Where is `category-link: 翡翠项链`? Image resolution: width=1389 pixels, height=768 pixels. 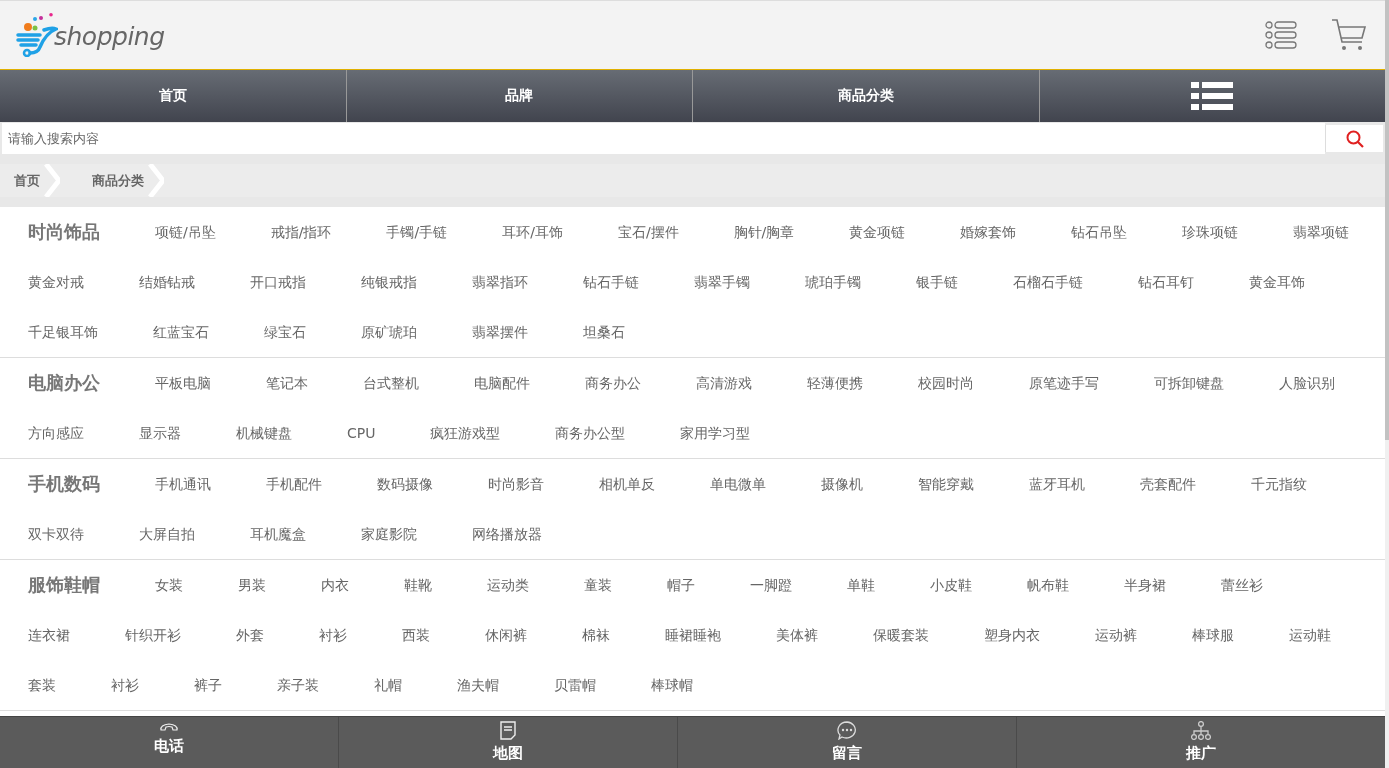
category-link: 翡翠项链 is located at coordinates (1321, 232).